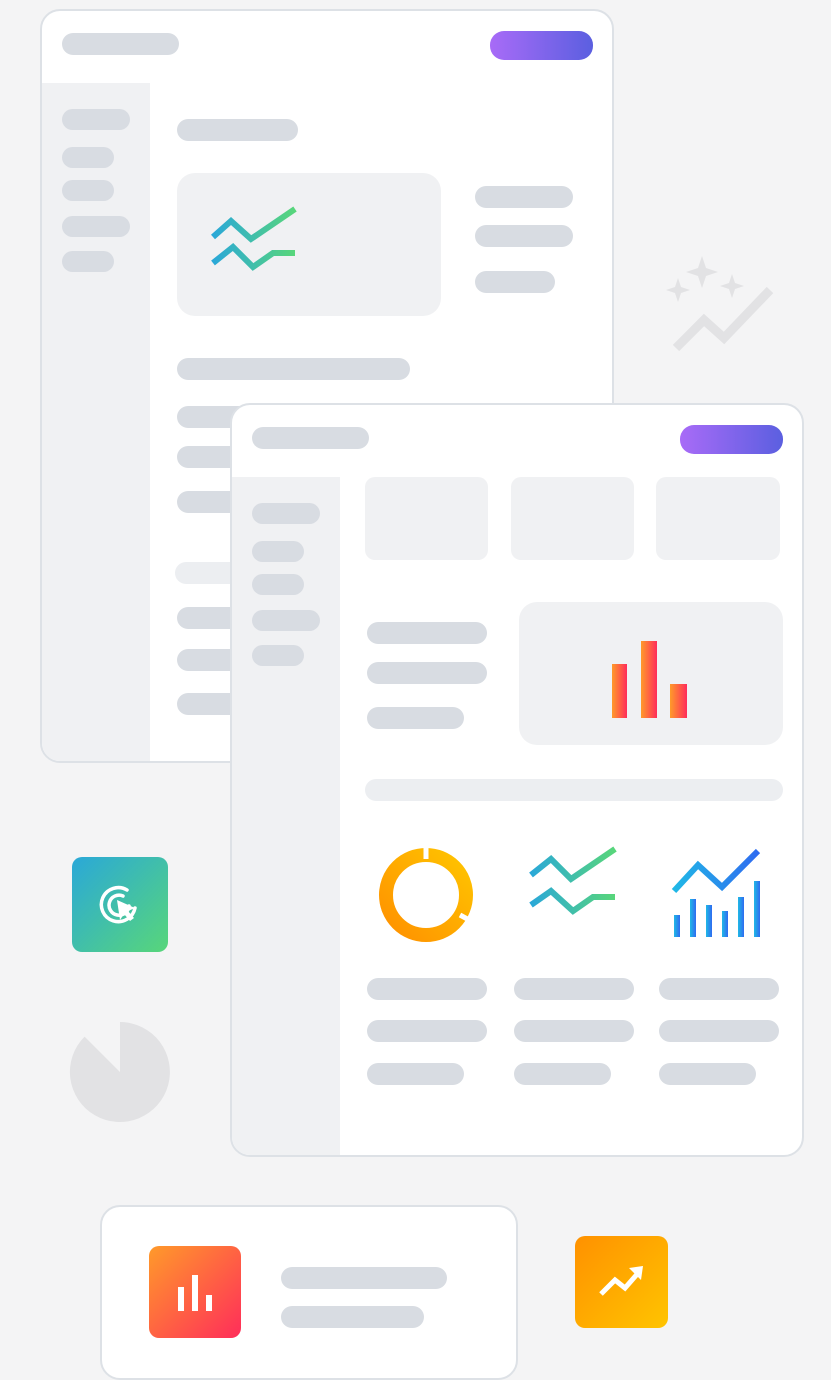 This screenshot has width=831, height=1380. I want to click on click-target-icon, so click(118, 904).